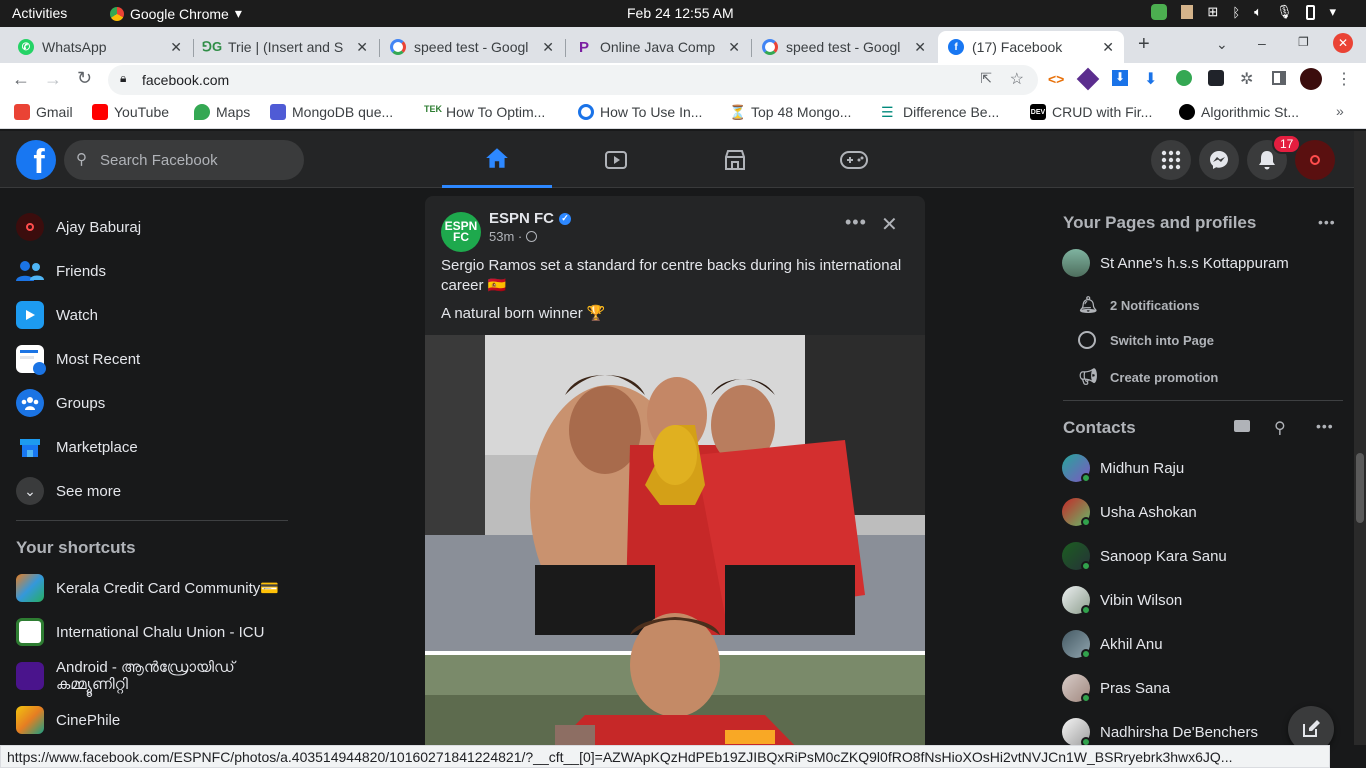 The image size is (1366, 768). I want to click on shortcut-item: Android - ആൻഡ്രോയിഡ് കമ്മ്യൂണിറ്റി, so click(158, 676).